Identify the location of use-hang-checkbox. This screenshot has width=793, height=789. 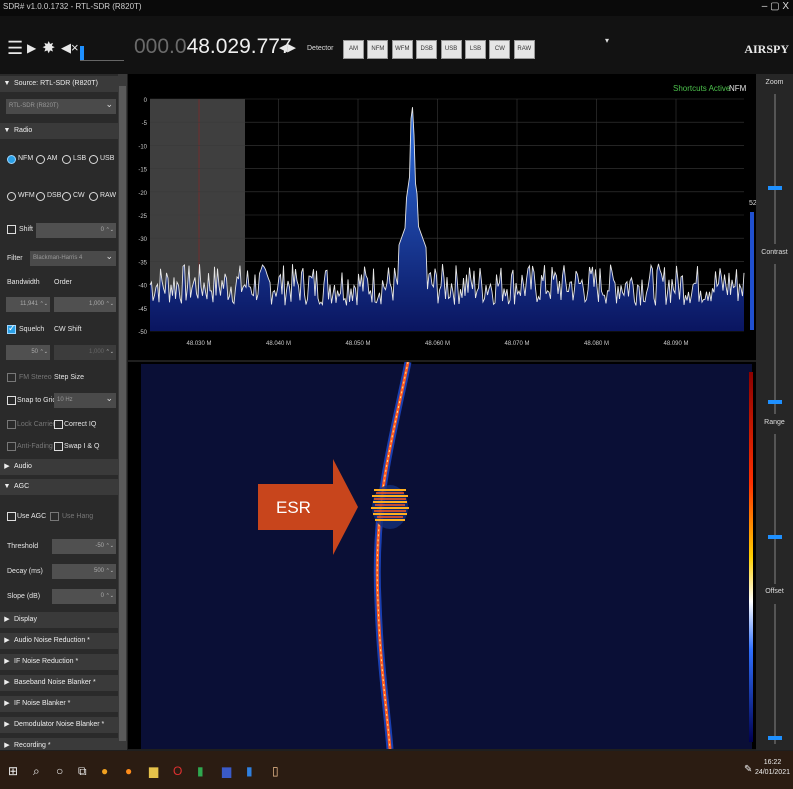
(54, 516).